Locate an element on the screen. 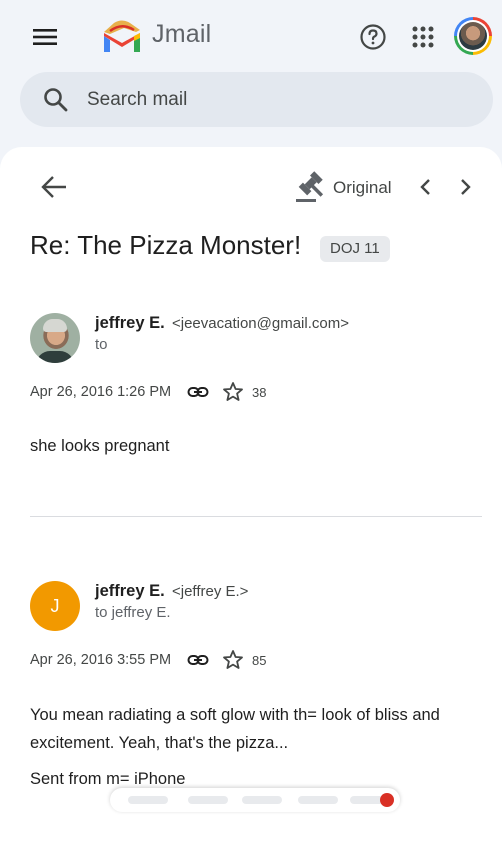 This screenshot has height=847, width=502. menu-icon is located at coordinates (45, 37).